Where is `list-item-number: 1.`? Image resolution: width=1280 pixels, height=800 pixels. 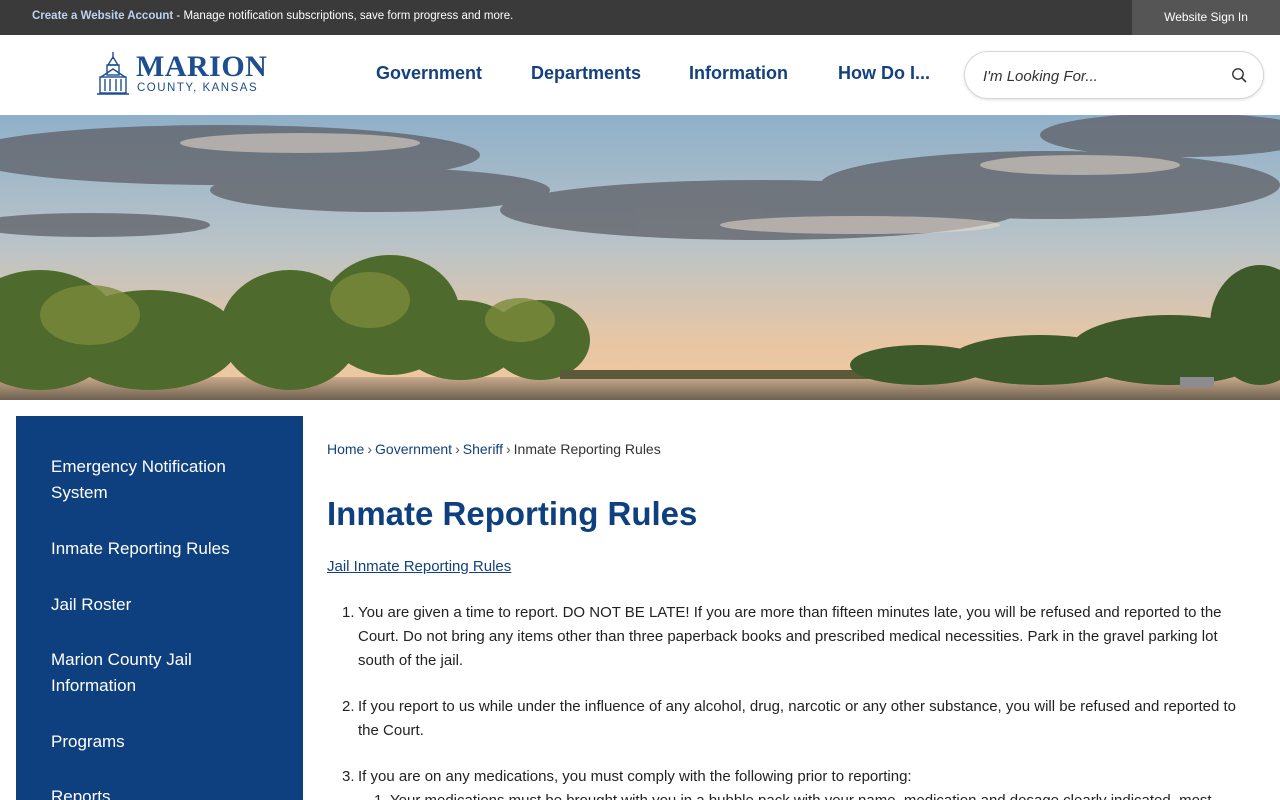 list-item-number: 1. is located at coordinates (348, 612).